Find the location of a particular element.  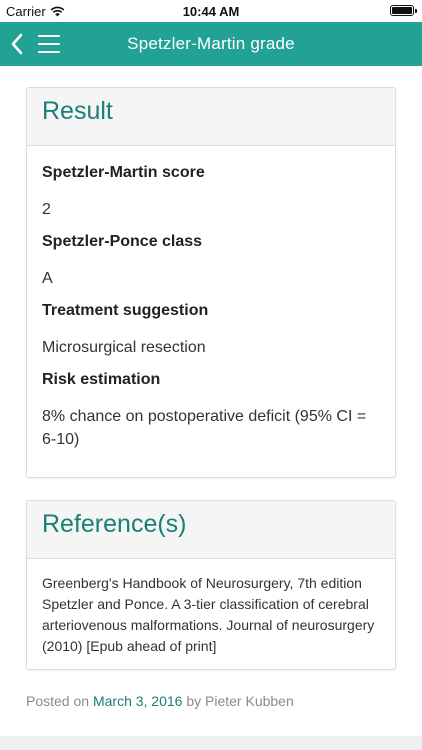

author-label: by Pieter Kubben is located at coordinates (240, 701).